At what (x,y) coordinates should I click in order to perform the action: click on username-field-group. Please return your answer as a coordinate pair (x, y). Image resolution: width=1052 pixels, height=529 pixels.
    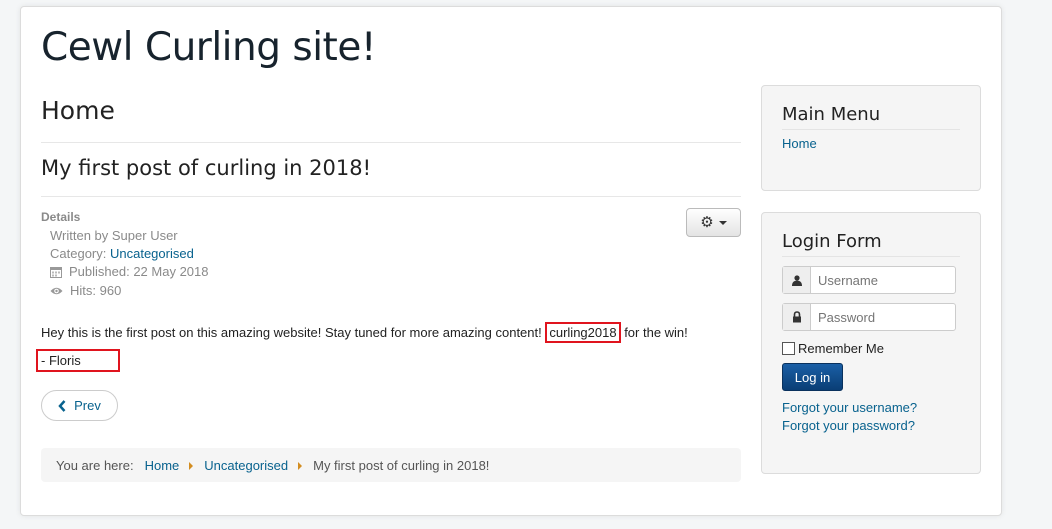
    Looking at the image, I should click on (869, 280).